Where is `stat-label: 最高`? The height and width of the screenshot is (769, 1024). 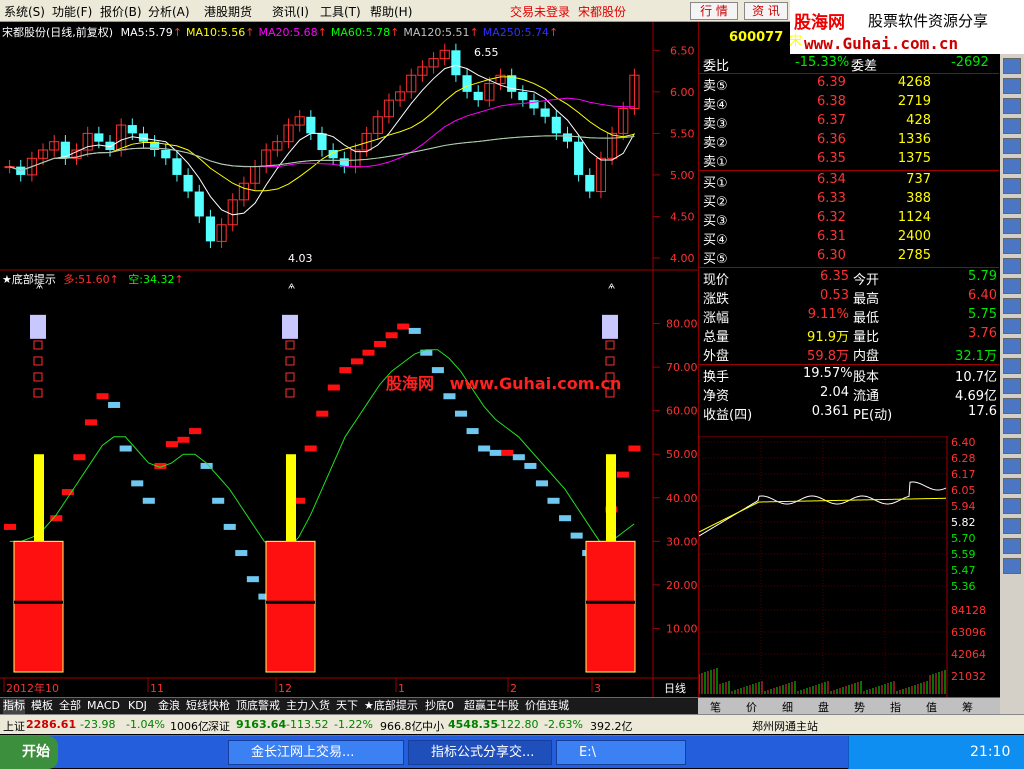
stat-label: 最高 is located at coordinates (866, 299).